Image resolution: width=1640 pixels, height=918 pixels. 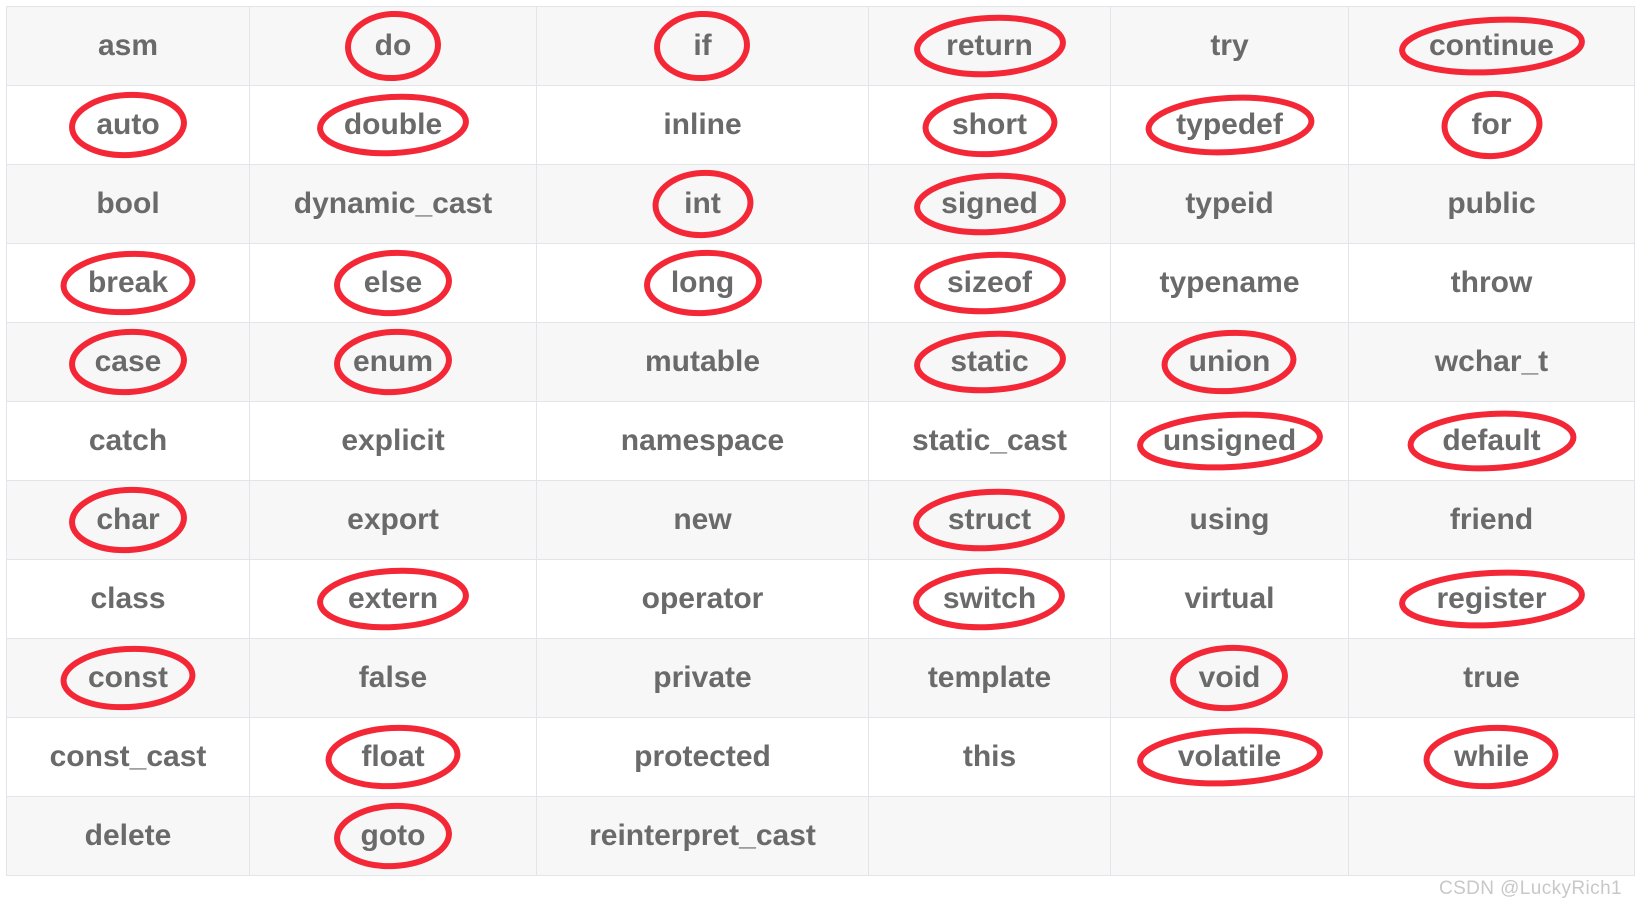 I want to click on table-row: delete goto reinterpret_cast, so click(x=820, y=836).